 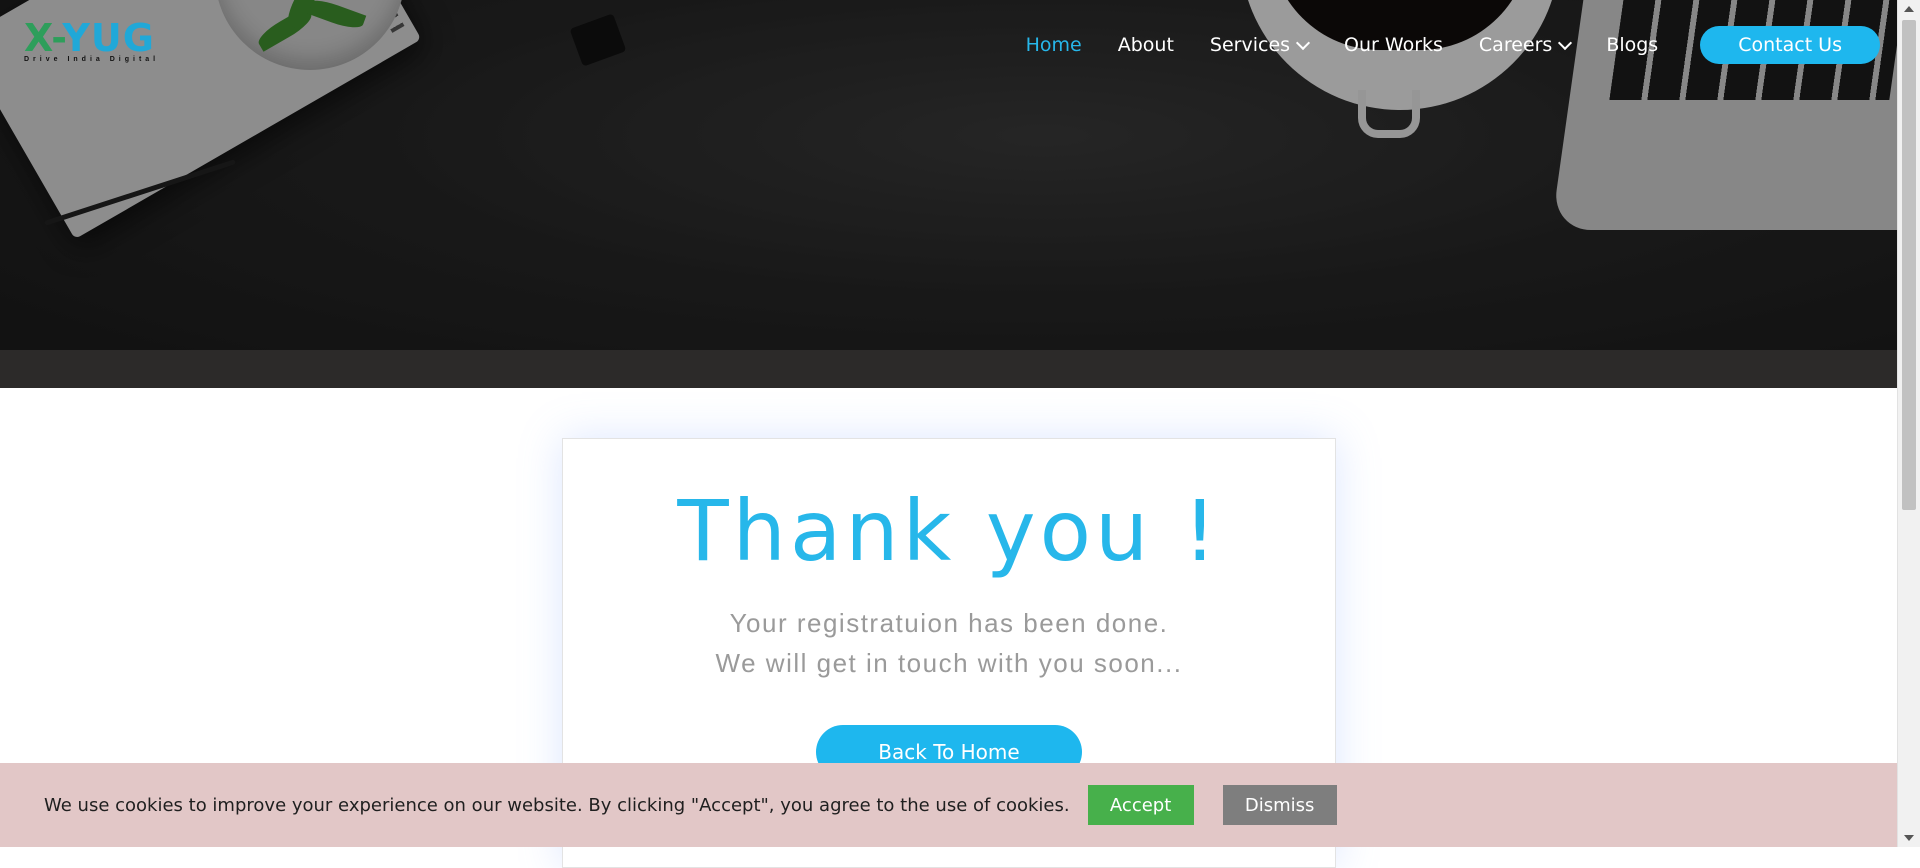 I want to click on nav-our-works: Our Works, so click(x=1393, y=45).